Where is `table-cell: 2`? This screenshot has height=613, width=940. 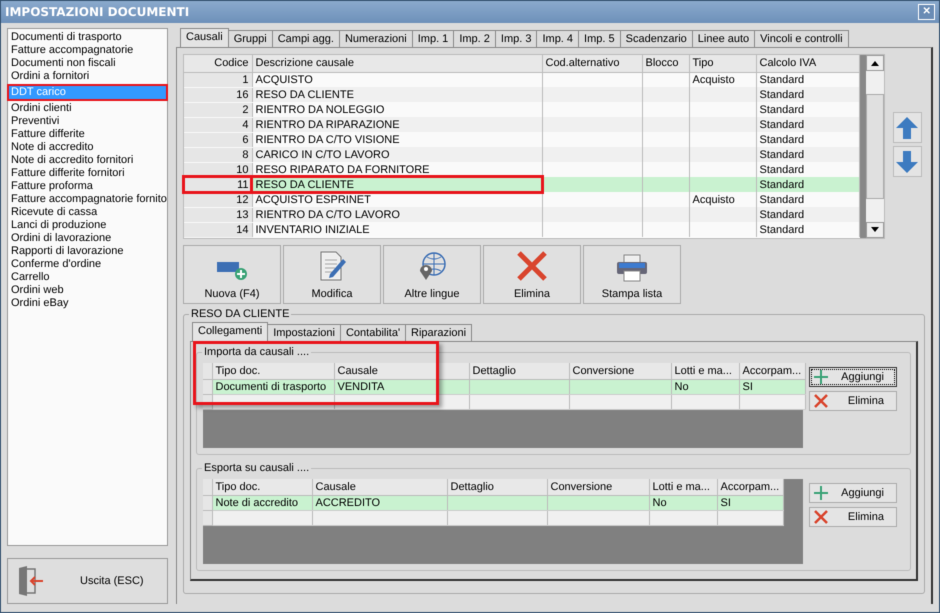
table-cell: 2 is located at coordinates (218, 109).